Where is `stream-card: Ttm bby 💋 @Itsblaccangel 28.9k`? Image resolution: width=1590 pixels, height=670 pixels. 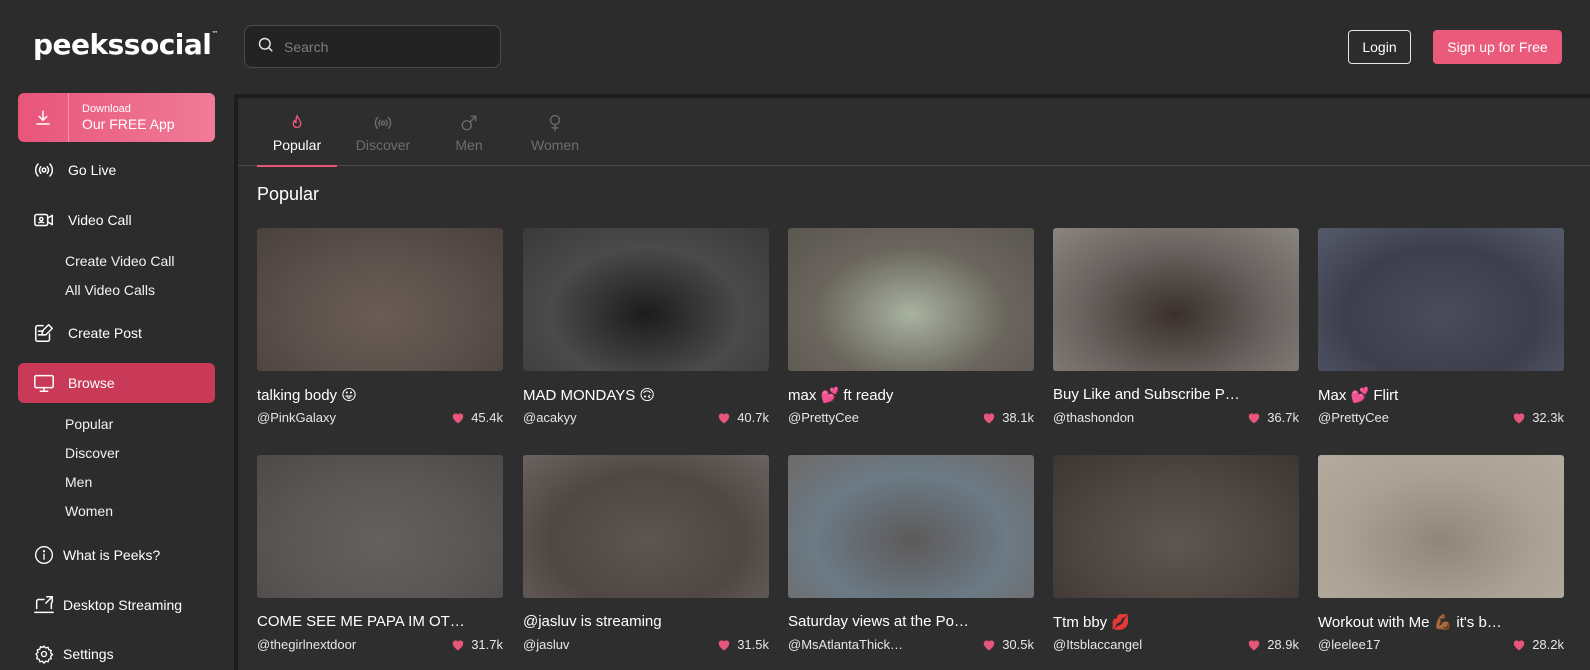 stream-card: Ttm bby 💋 @Itsblaccangel 28.9k is located at coordinates (1176, 553).